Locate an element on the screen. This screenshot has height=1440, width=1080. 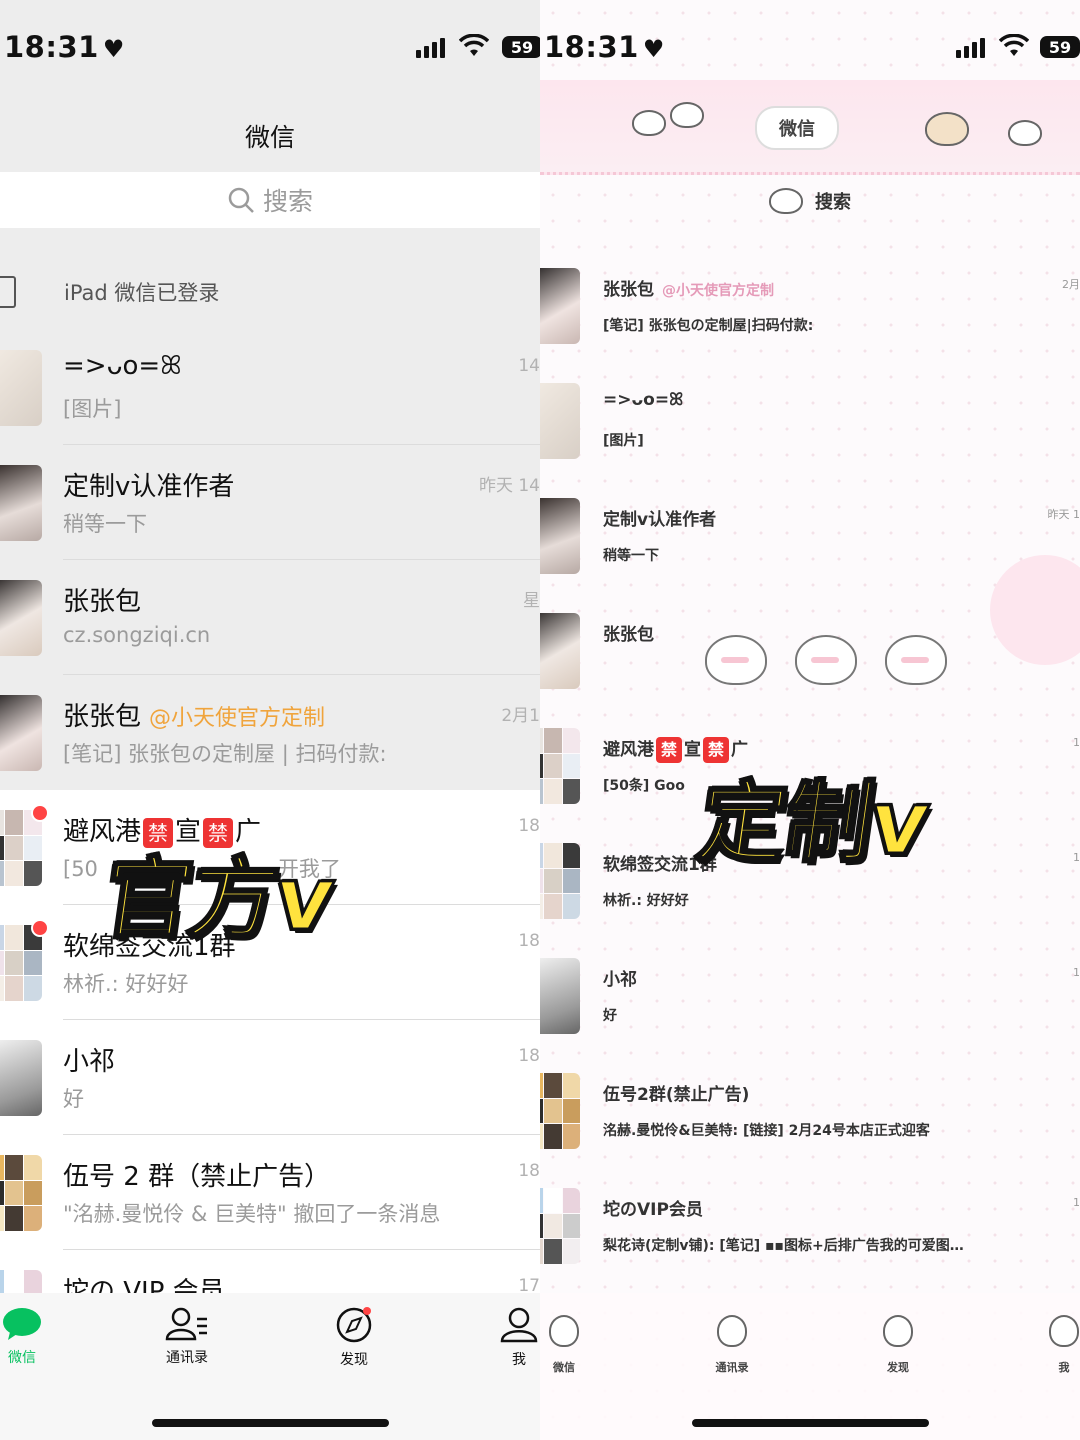
chat-row: 小祁 好 18 is located at coordinates (270, 1077).